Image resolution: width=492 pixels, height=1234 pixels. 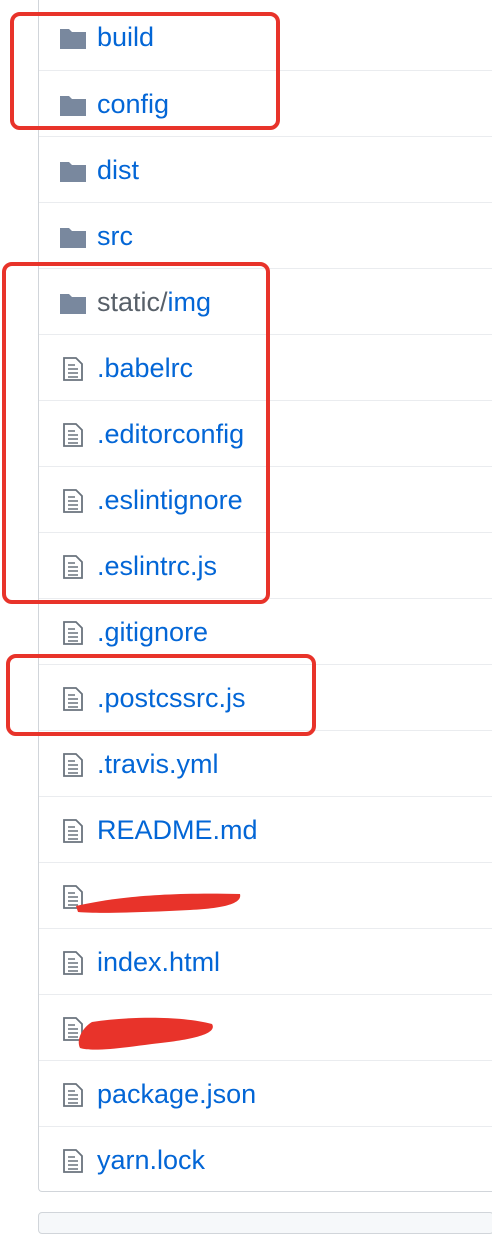 I want to click on file-name: .babelrc, so click(x=145, y=368).